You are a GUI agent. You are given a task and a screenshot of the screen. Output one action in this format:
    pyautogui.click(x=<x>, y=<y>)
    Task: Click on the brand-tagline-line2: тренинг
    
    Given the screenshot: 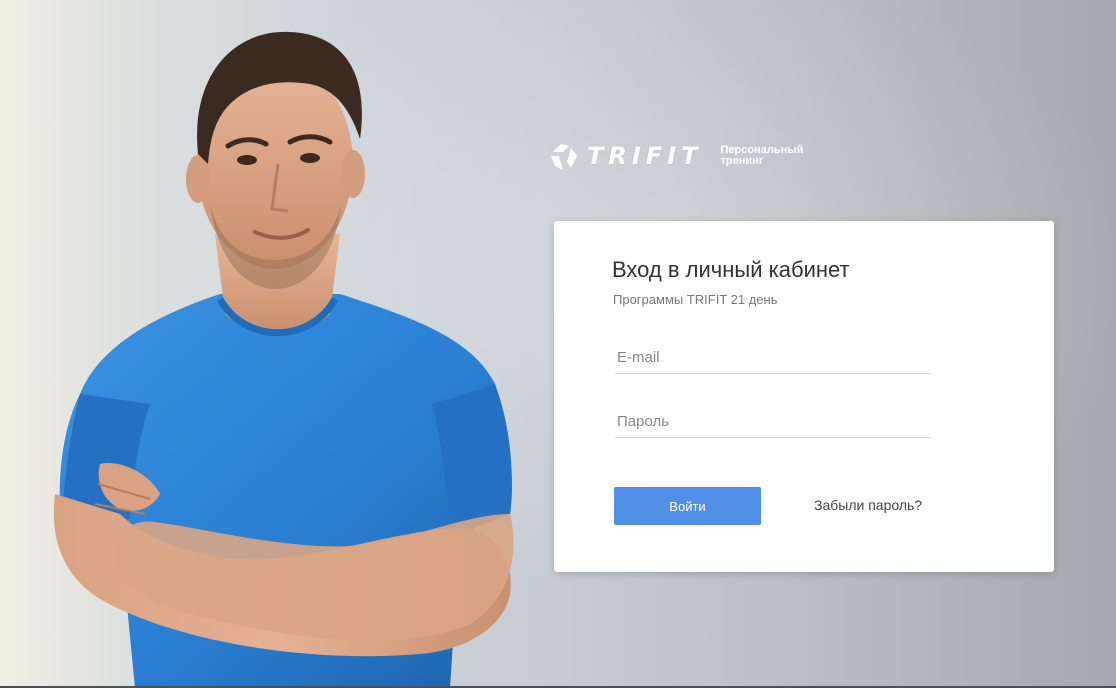 What is the action you would take?
    pyautogui.click(x=742, y=161)
    